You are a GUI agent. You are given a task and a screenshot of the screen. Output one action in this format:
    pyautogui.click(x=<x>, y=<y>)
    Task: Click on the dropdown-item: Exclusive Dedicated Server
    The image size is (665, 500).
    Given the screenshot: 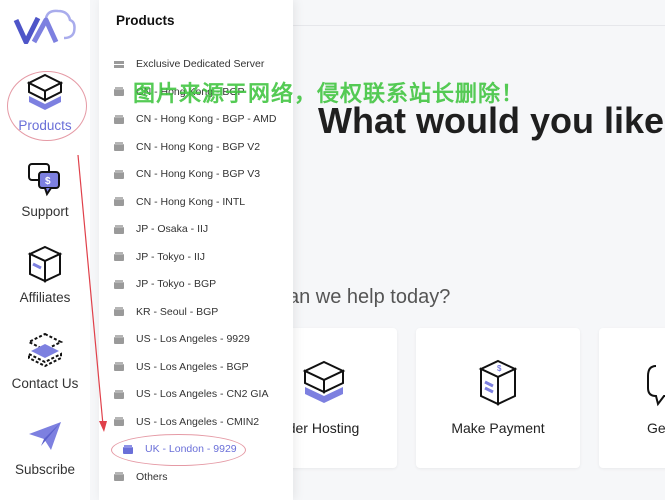 What is the action you would take?
    pyautogui.click(x=189, y=64)
    